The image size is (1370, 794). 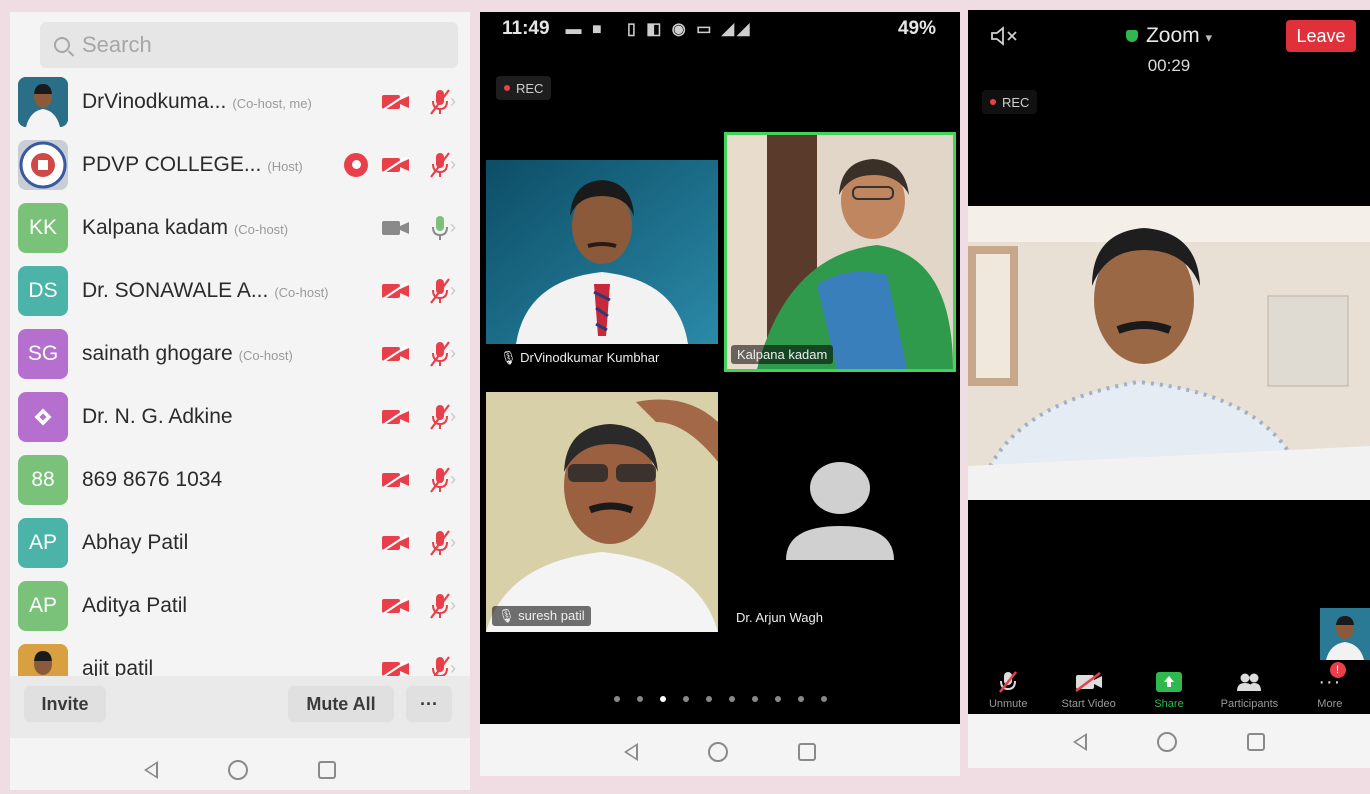 I want to click on participant-name: DrVinodkuma... (Co-host, me), so click(x=197, y=101).